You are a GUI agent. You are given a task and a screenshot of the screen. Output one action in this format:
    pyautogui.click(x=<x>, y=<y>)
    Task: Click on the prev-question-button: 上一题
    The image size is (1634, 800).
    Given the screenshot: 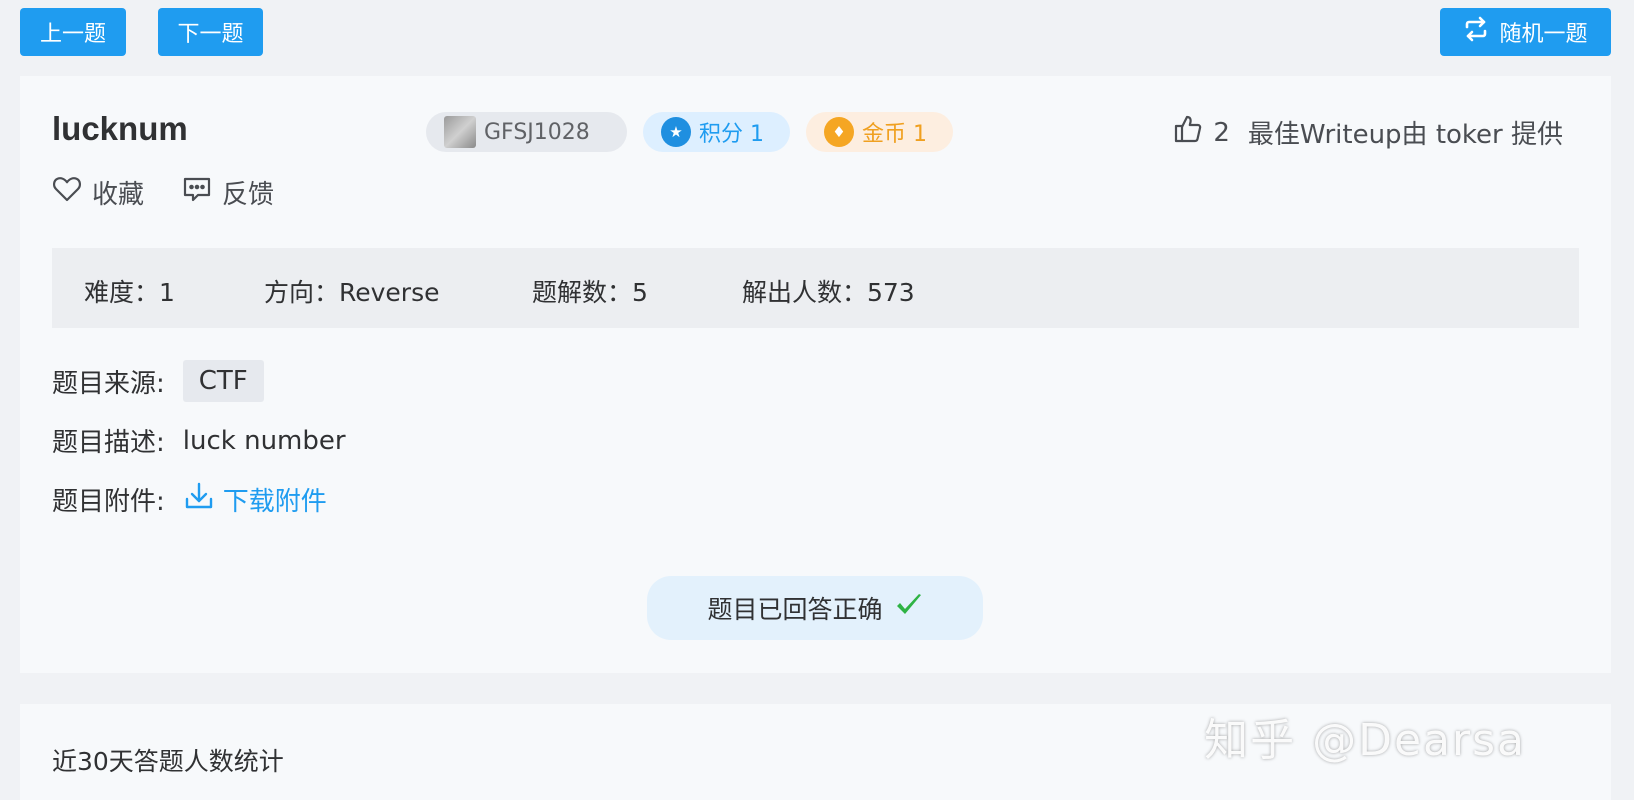 What is the action you would take?
    pyautogui.click(x=73, y=32)
    